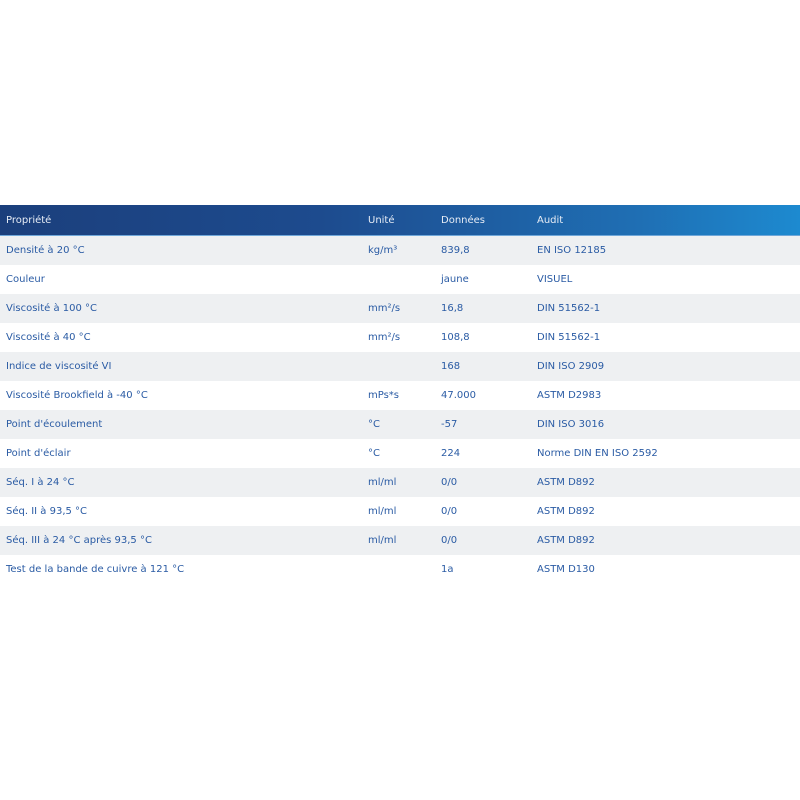 The width and height of the screenshot is (800, 800). I want to click on cell-value: 16,8, so click(489, 308).